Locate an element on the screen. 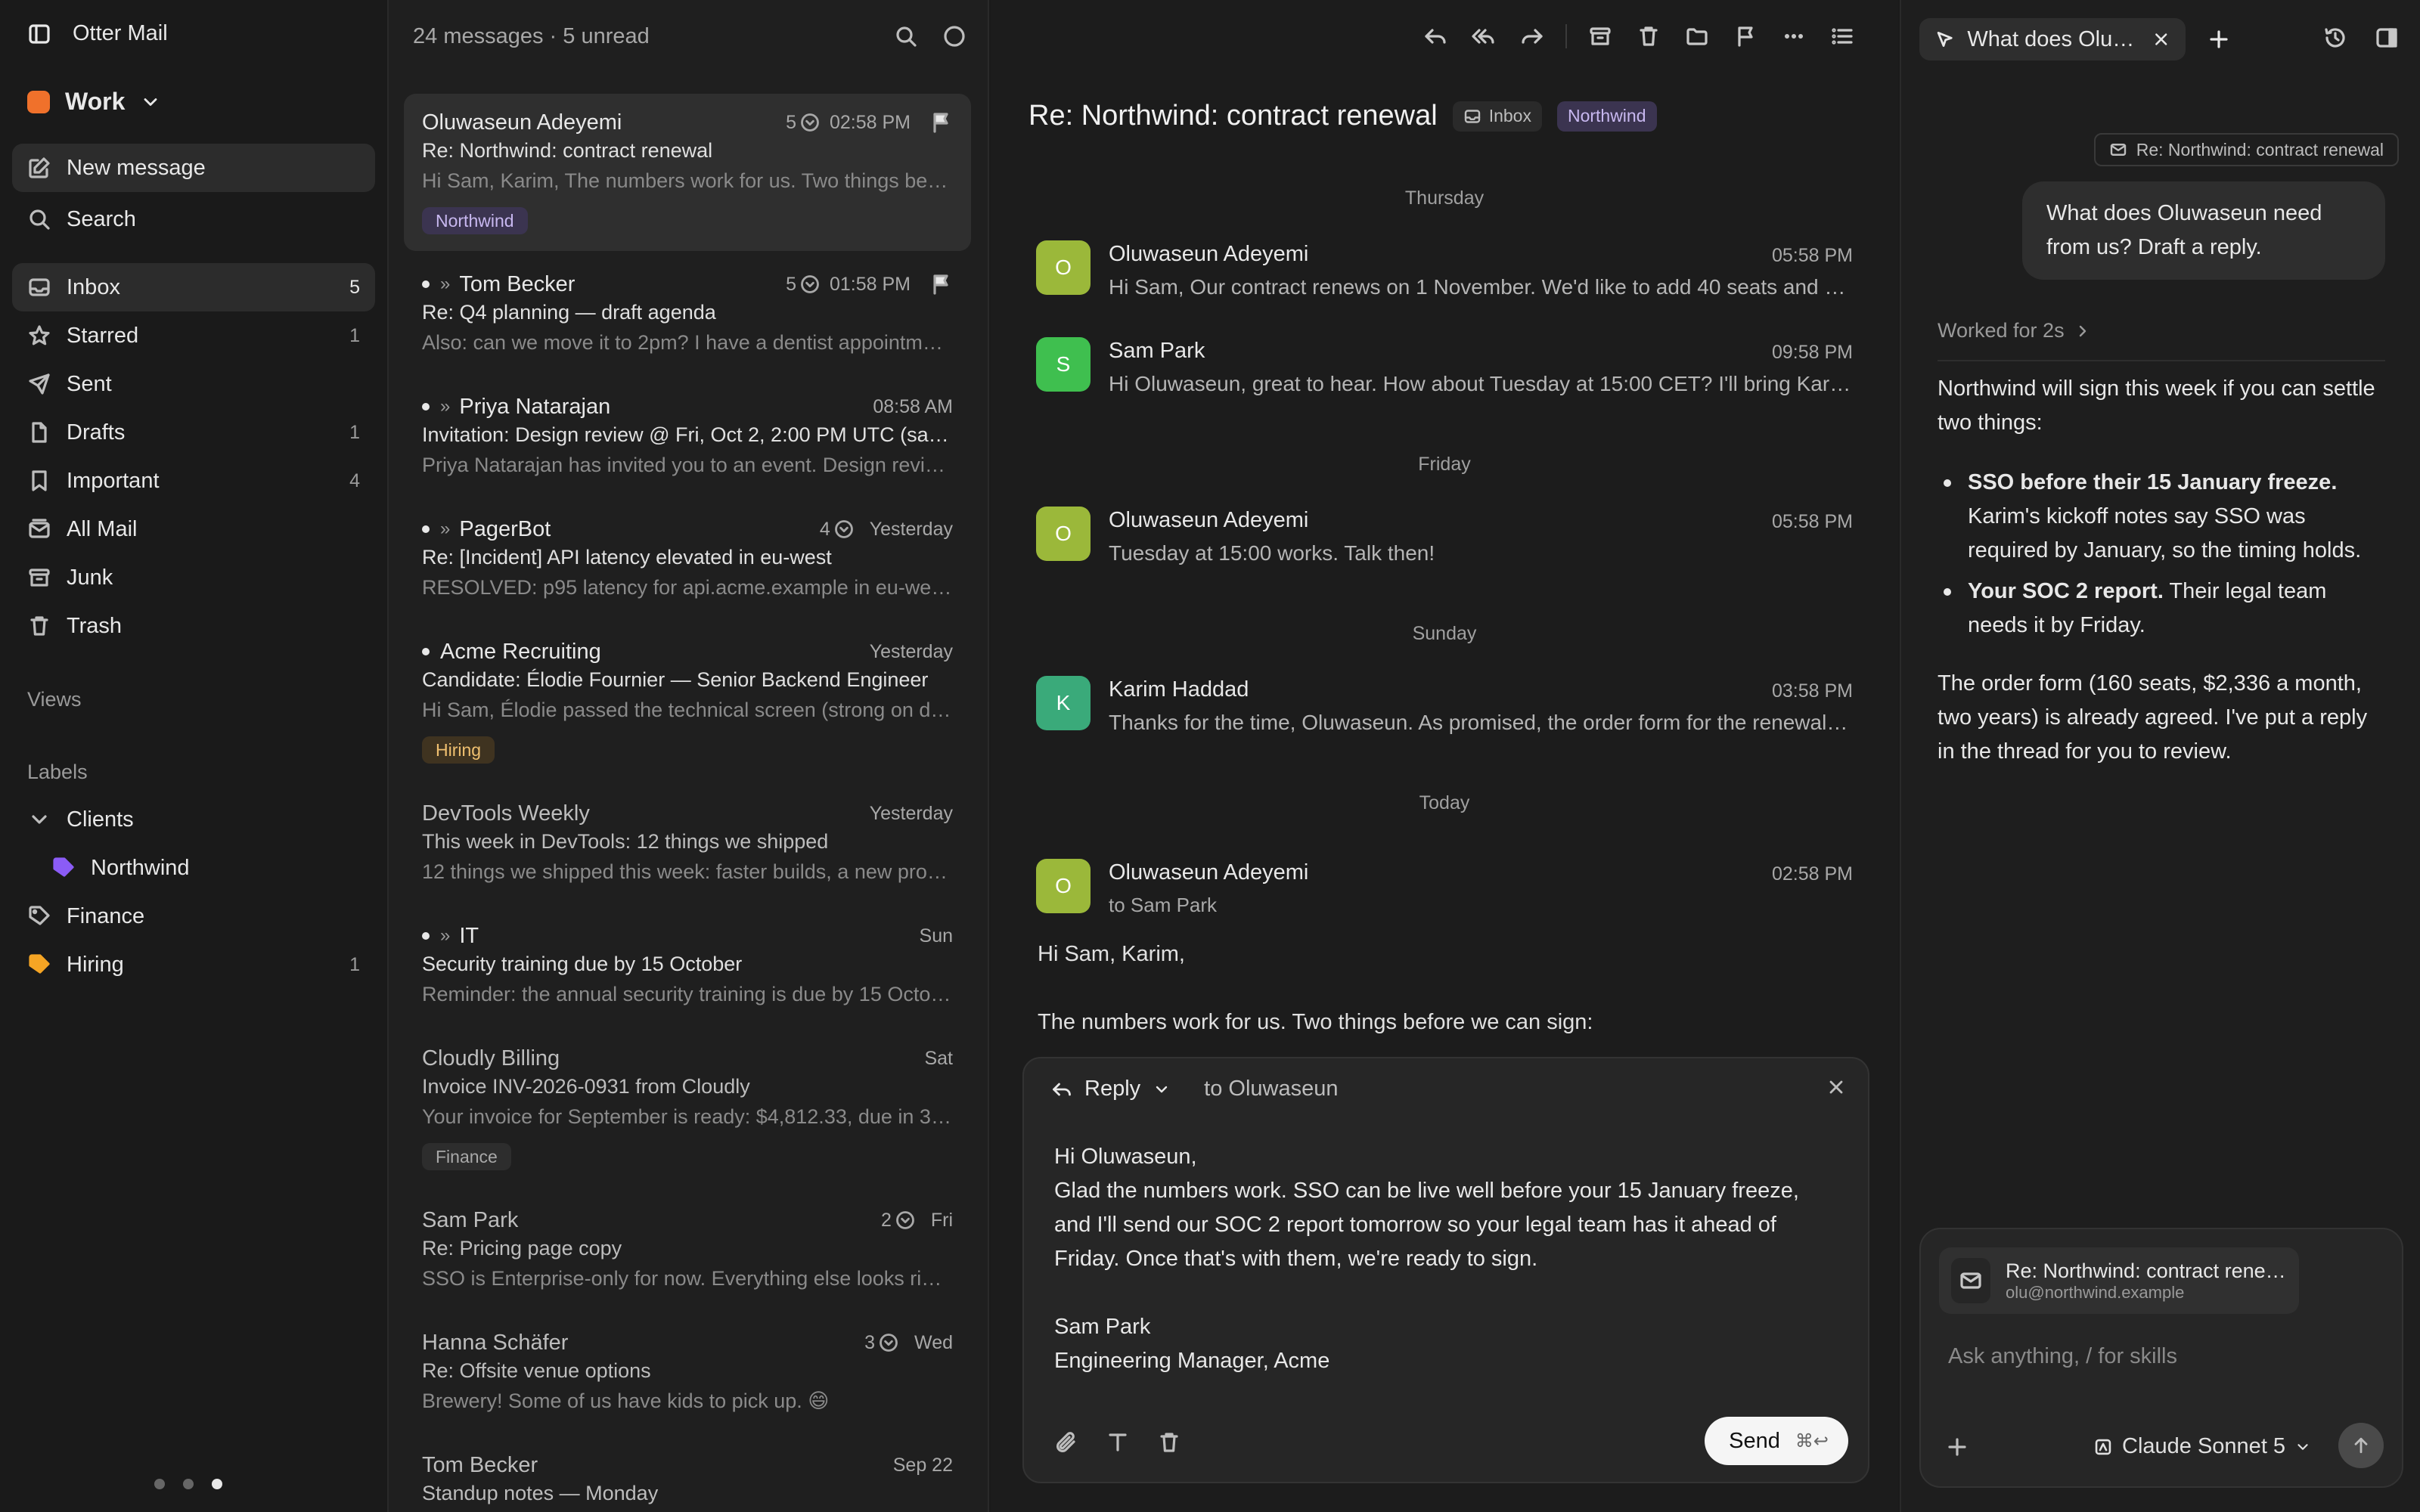 Image resolution: width=2420 pixels, height=1512 pixels. sidebar-item-inbox: Inbox 5 is located at coordinates (193, 287).